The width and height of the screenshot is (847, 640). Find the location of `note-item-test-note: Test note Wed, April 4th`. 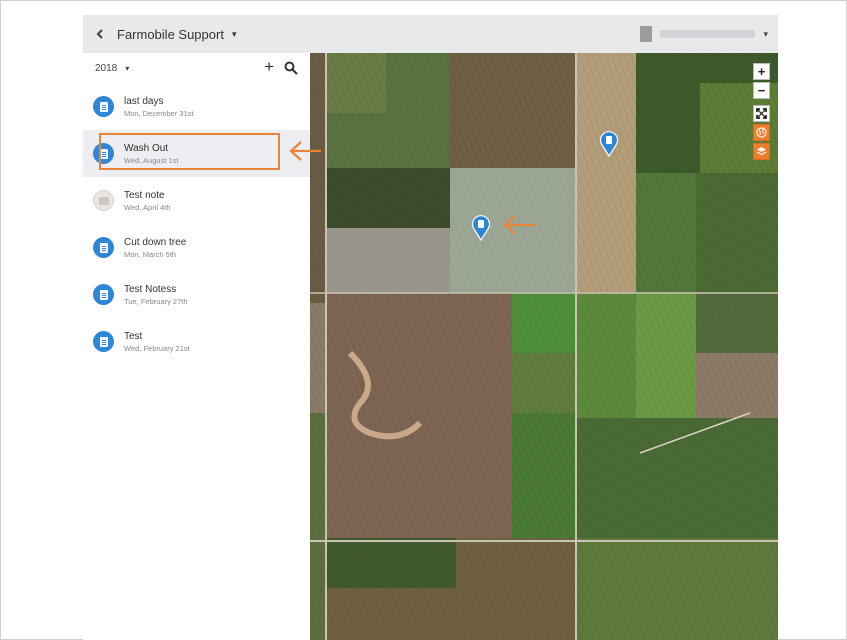

note-item-test-note: Test note Wed, April 4th is located at coordinates (196, 200).